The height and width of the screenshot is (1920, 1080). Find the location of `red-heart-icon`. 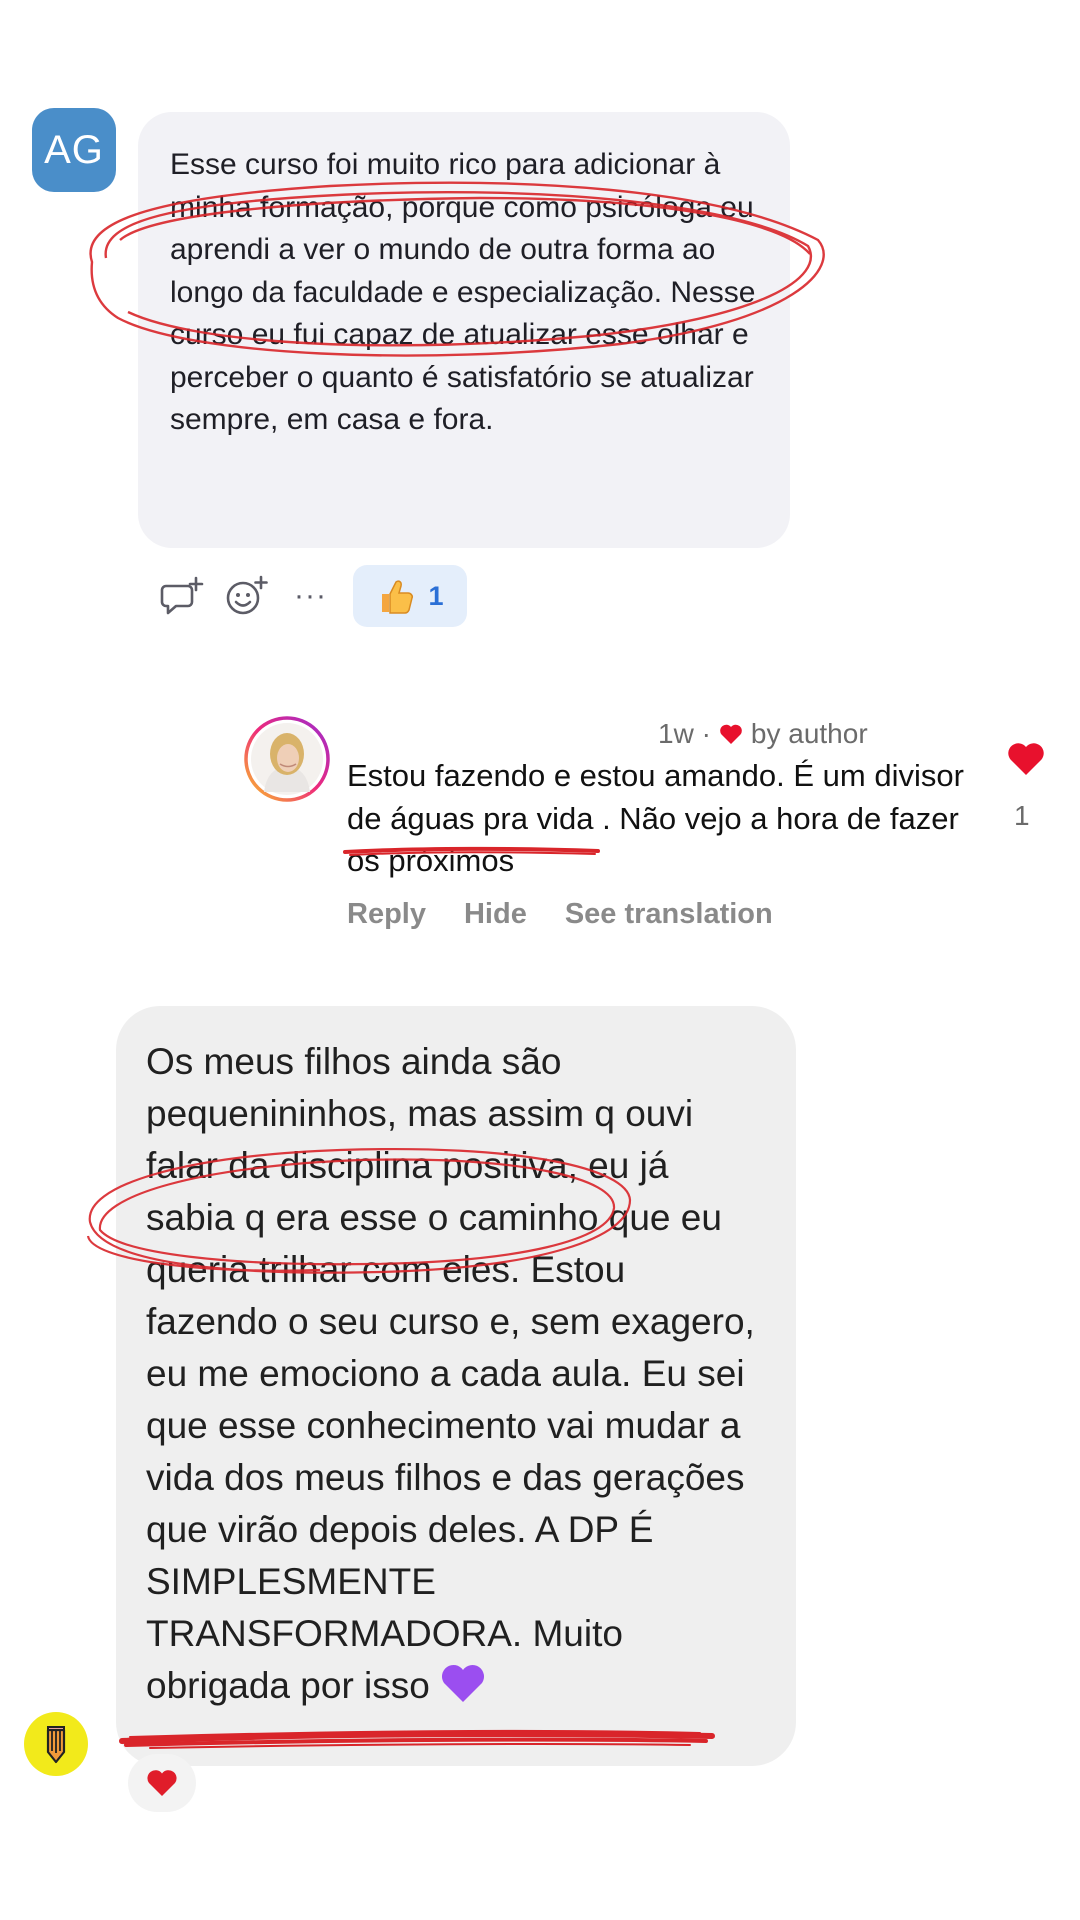

red-heart-icon is located at coordinates (162, 1783).